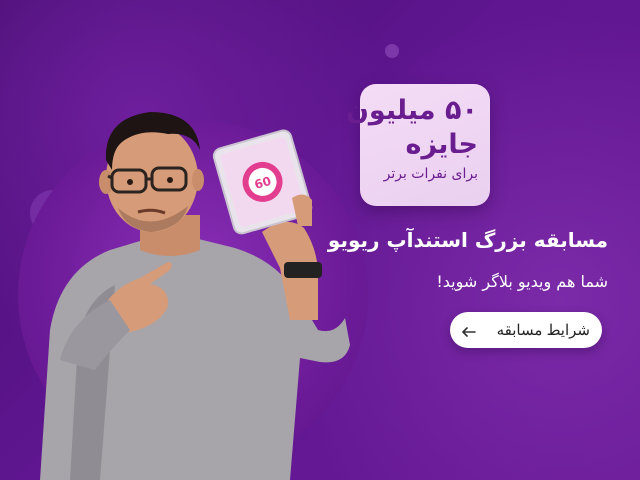 Image resolution: width=640 pixels, height=480 pixels. I want to click on terms-button-label: شرایط مسابقه, so click(543, 330).